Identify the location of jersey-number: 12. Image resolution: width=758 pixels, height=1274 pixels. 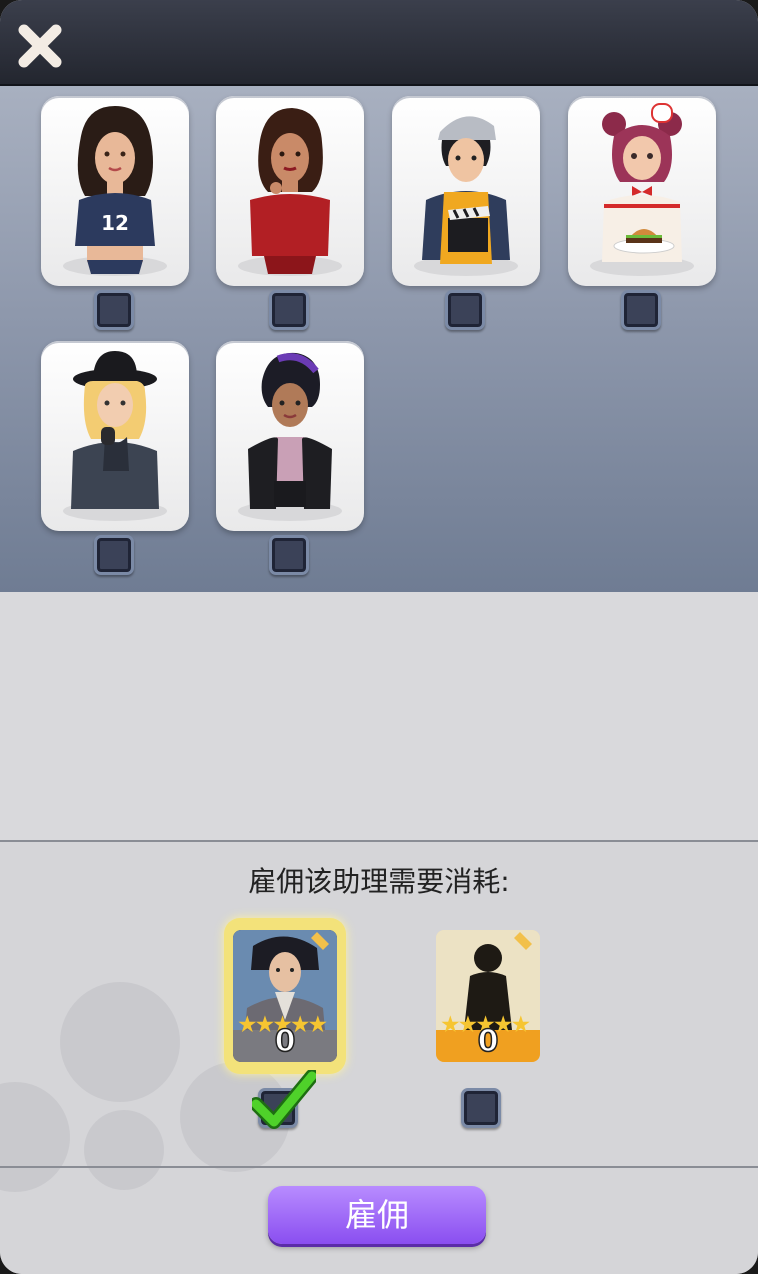
(115, 223).